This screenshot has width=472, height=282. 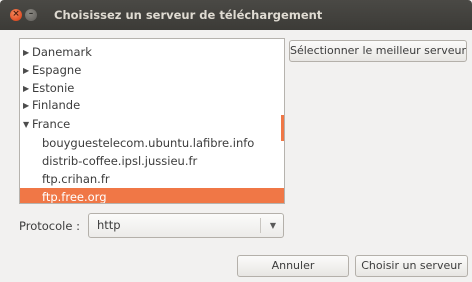 I want to click on list-item-label: Espagne, so click(x=57, y=70).